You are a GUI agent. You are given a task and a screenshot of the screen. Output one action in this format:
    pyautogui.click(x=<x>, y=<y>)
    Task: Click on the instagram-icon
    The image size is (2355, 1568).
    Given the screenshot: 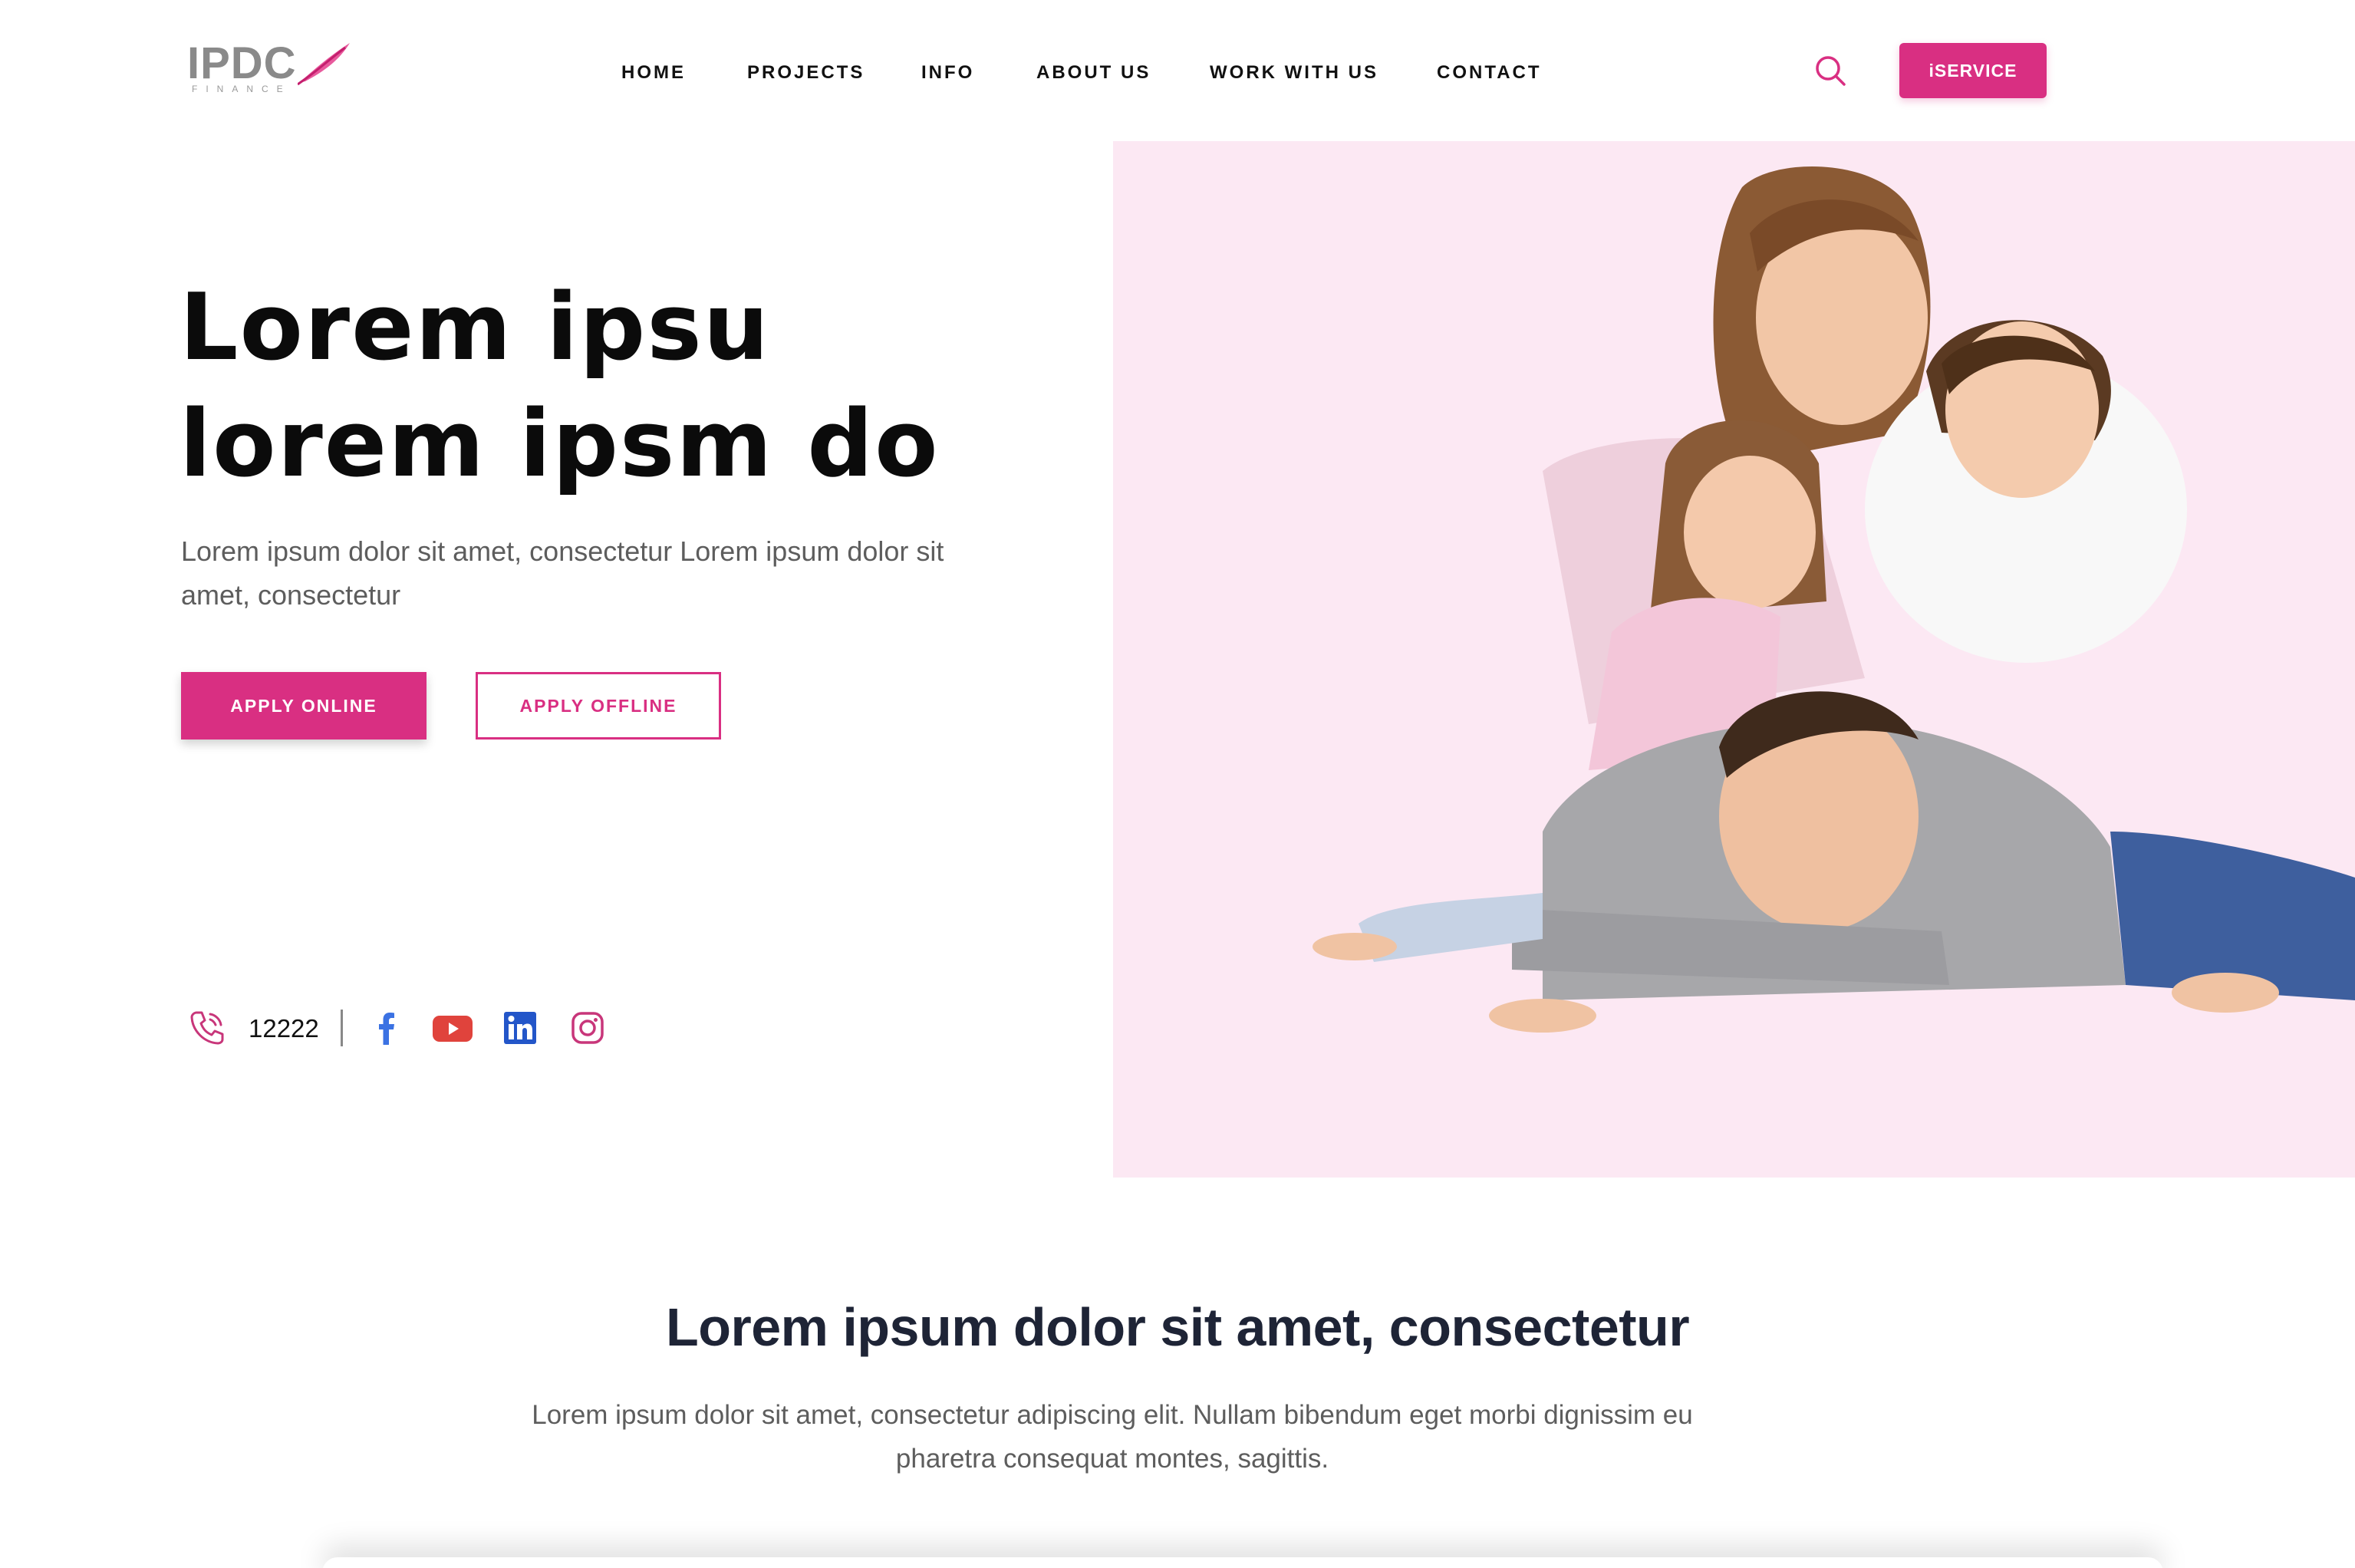 What is the action you would take?
    pyautogui.click(x=587, y=1028)
    